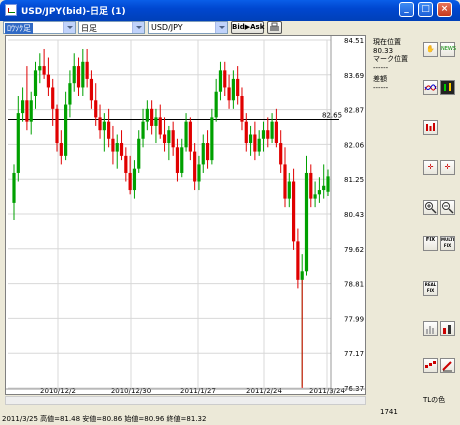 Image resolution: width=460 pixels, height=425 pixels. What do you see at coordinates (447, 328) in the screenshot?
I see `bar-chart-button` at bounding box center [447, 328].